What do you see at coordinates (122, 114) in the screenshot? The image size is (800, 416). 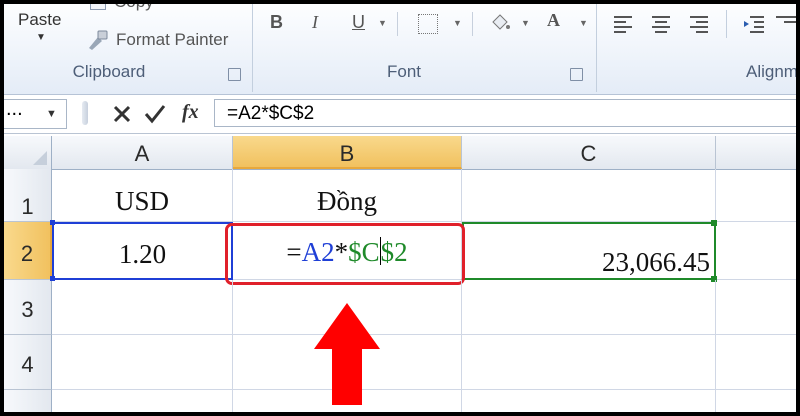 I see `cancel-icon` at bounding box center [122, 114].